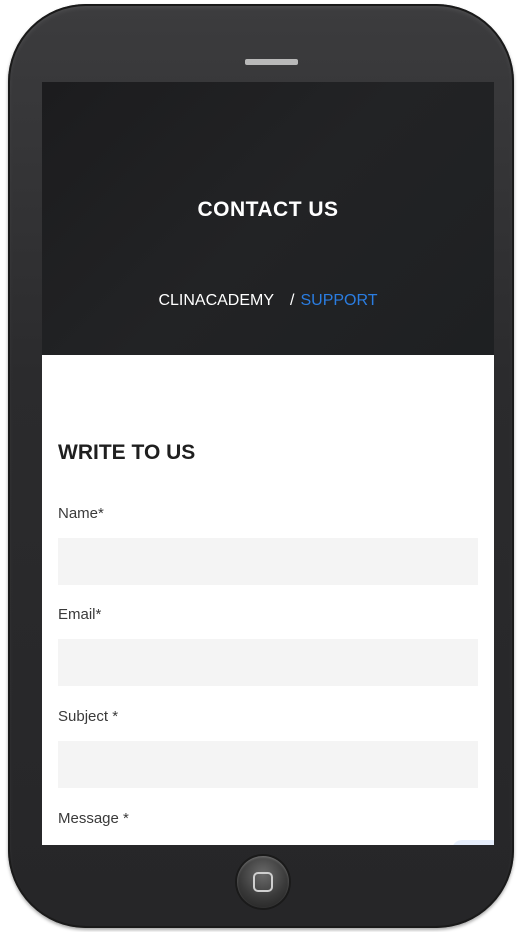  I want to click on home-button, so click(263, 882).